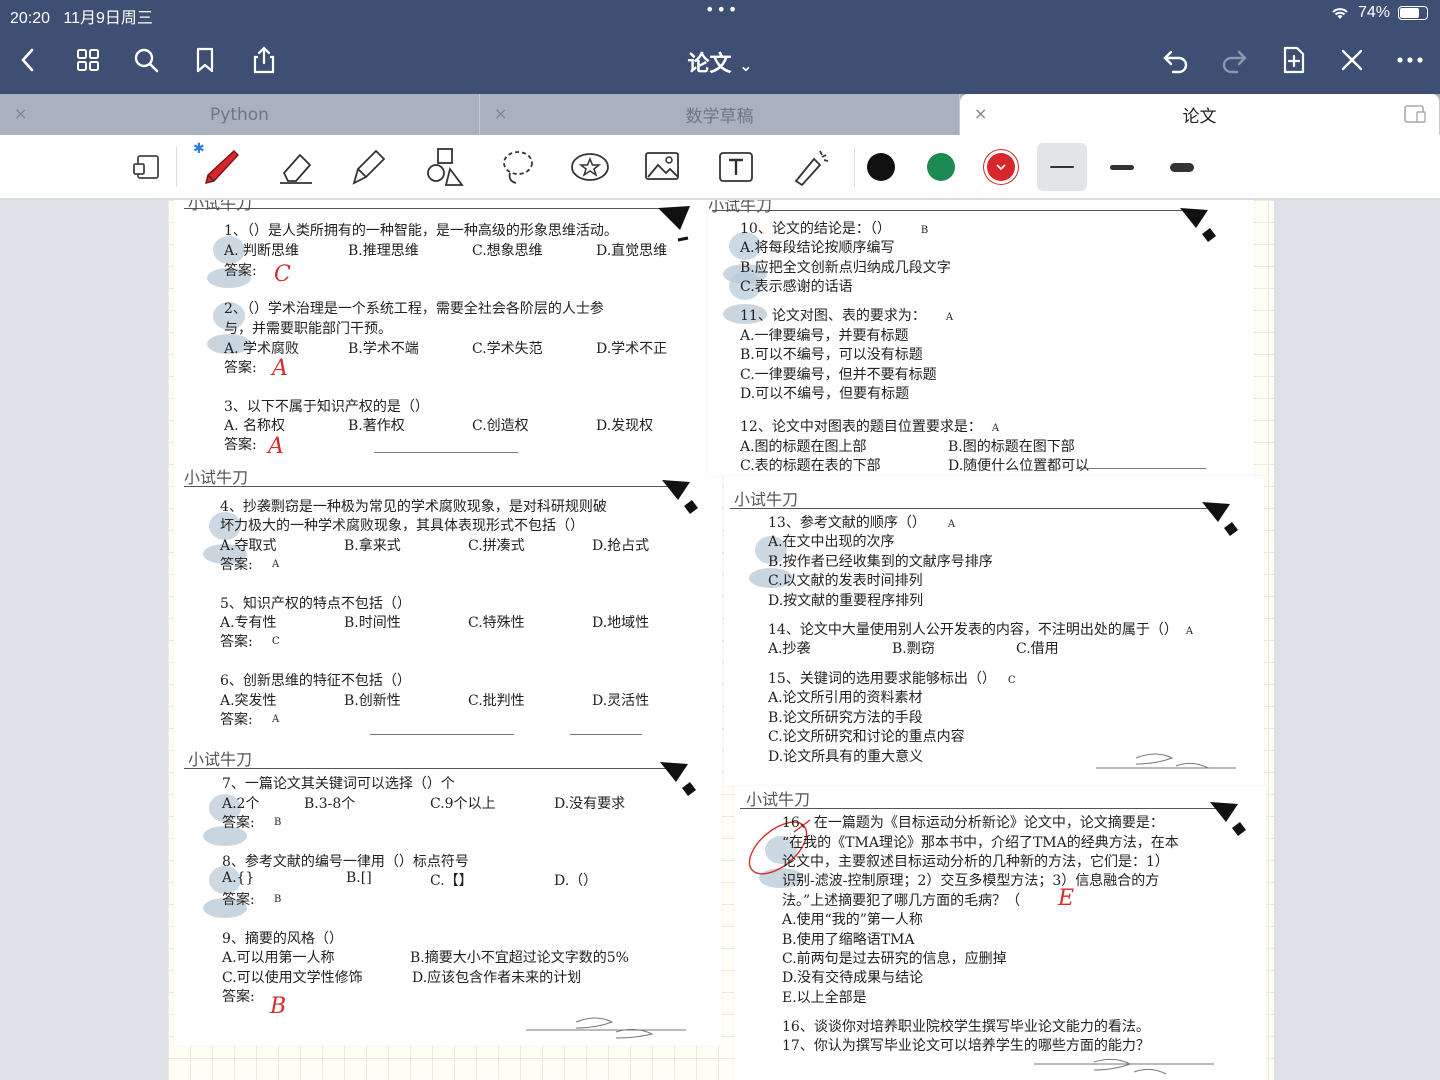 The height and width of the screenshot is (1080, 1440). I want to click on highlighter-icon, so click(370, 167).